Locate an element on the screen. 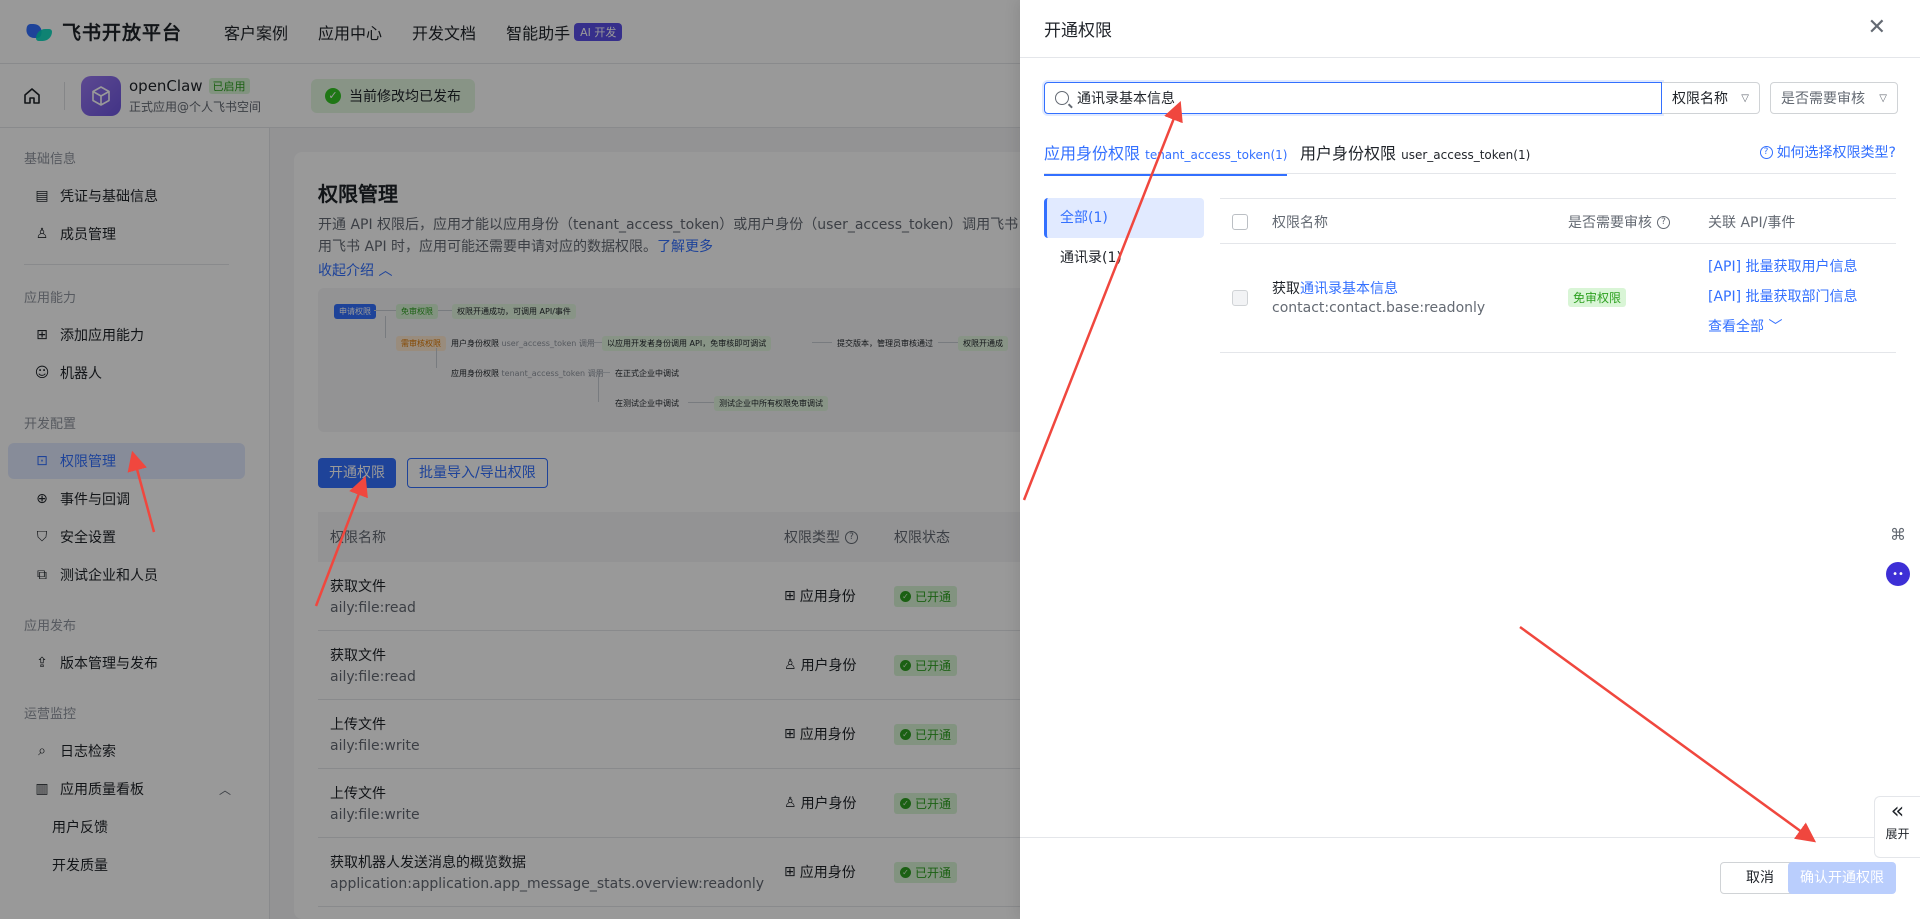  permission-code: contact:contact.base:readonly is located at coordinates (1379, 308).